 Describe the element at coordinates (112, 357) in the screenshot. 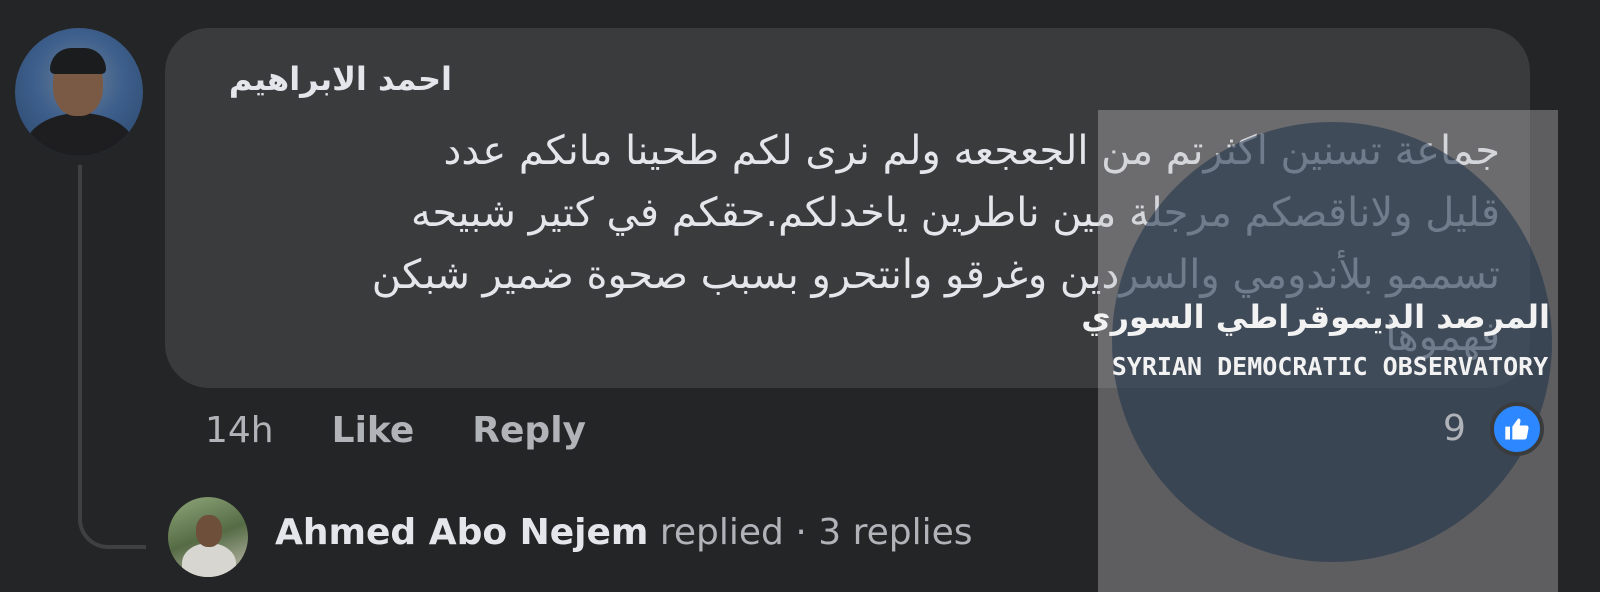

I see `thread-connector-line` at that location.